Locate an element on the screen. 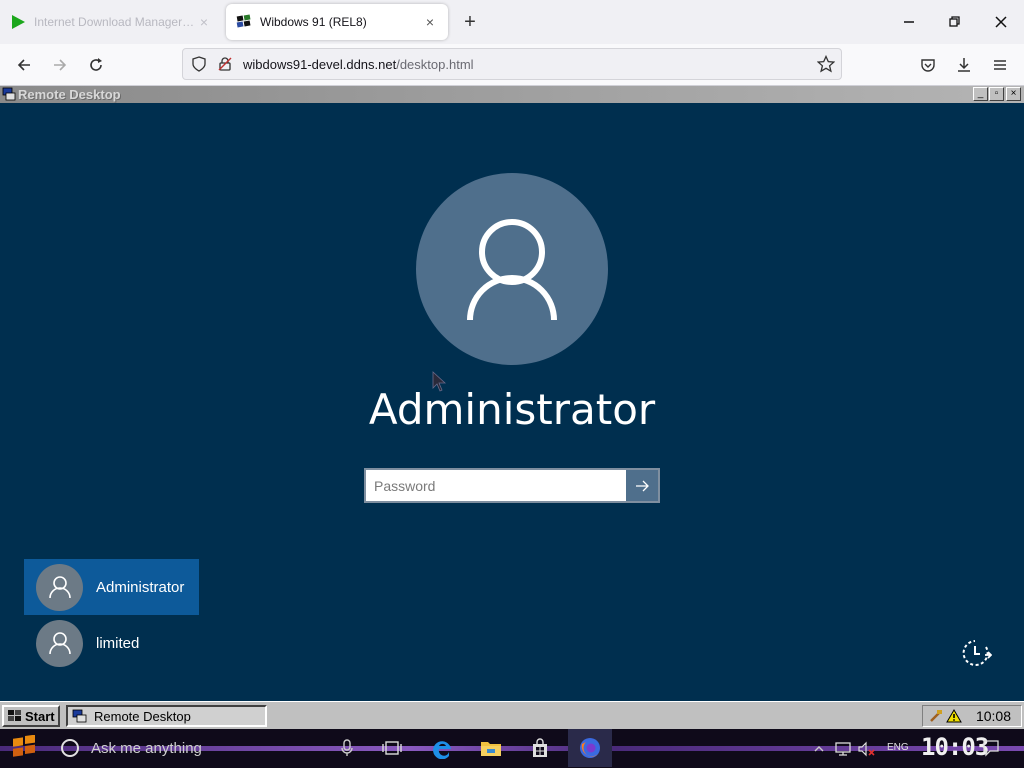 This screenshot has height=768, width=1024. edge-button is located at coordinates (443, 748).